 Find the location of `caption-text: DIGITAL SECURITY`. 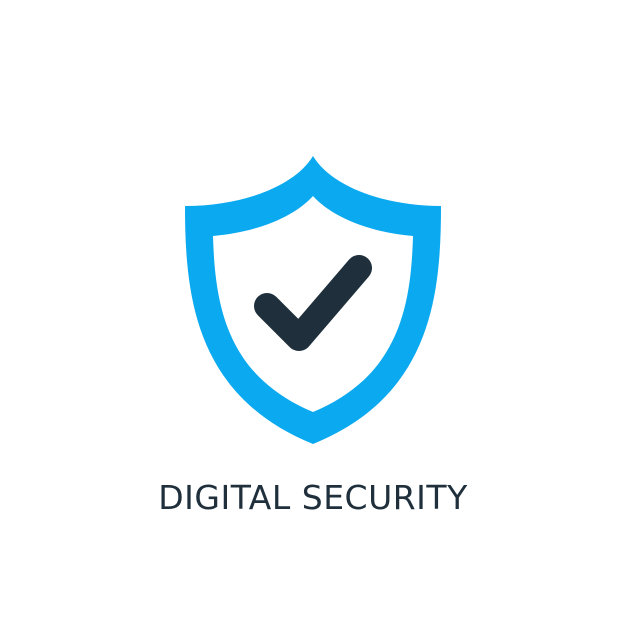

caption-text: DIGITAL SECURITY is located at coordinates (313, 497).